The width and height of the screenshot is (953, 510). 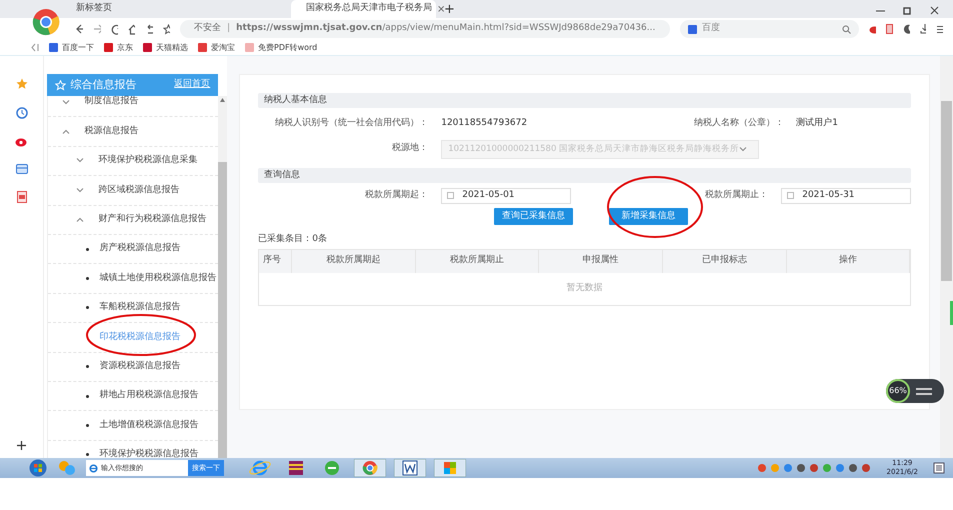 I want to click on security-warning: 不安全, so click(x=208, y=29).